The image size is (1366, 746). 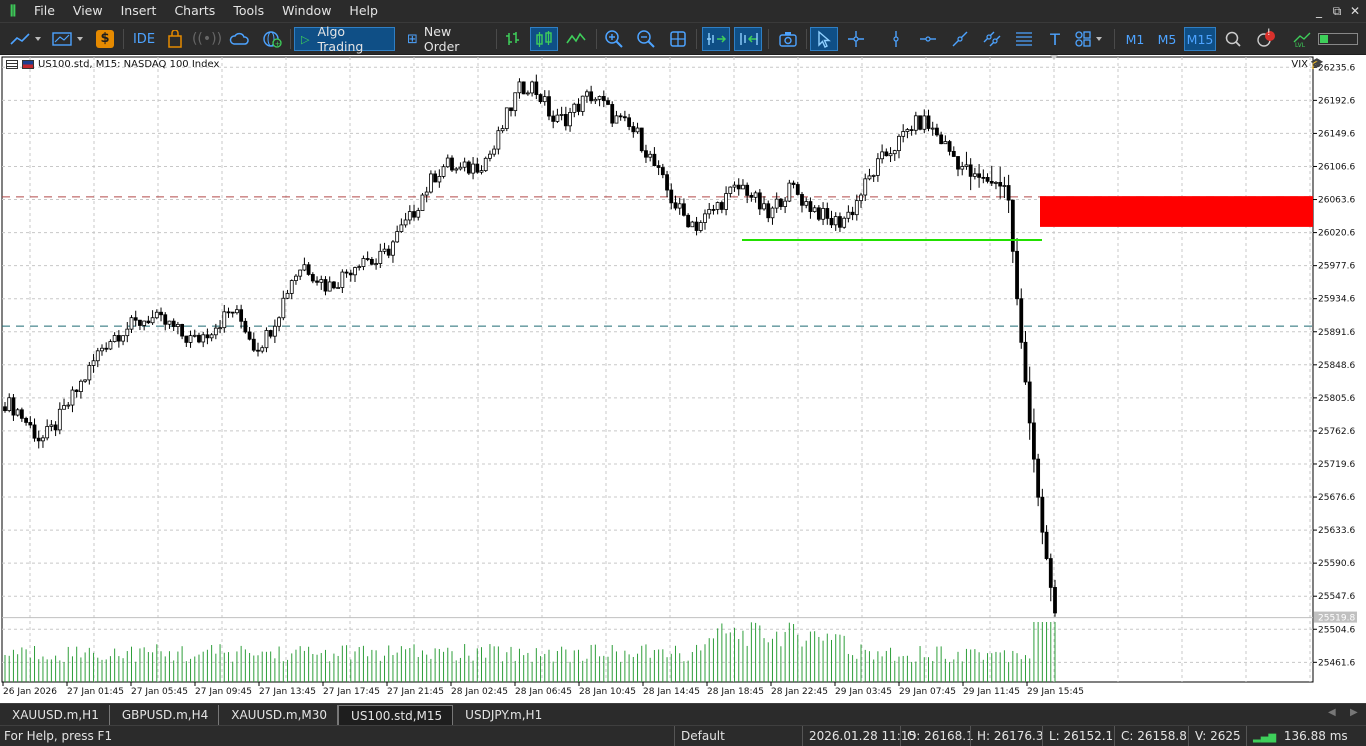 What do you see at coordinates (175, 39) in the screenshot?
I see `shopping-bag-icon` at bounding box center [175, 39].